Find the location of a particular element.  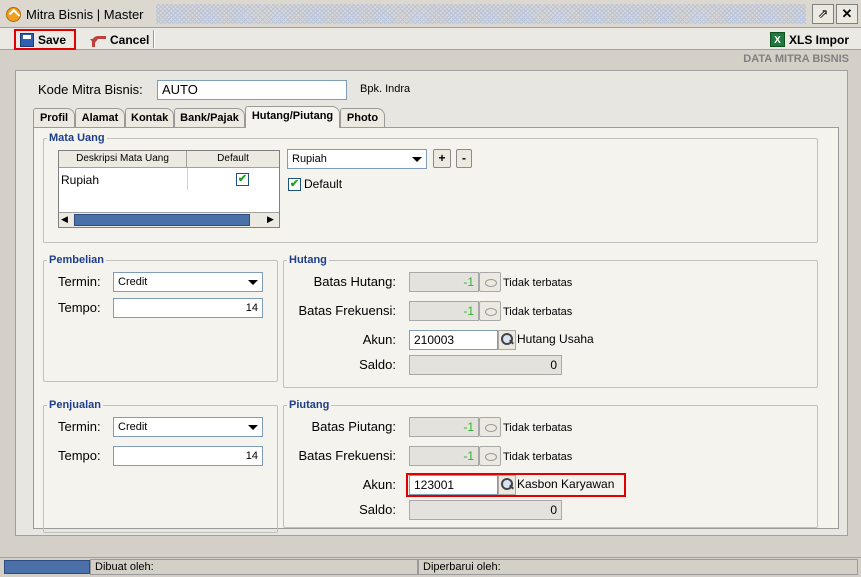

kode-mitra-input: AUTO is located at coordinates (252, 90).